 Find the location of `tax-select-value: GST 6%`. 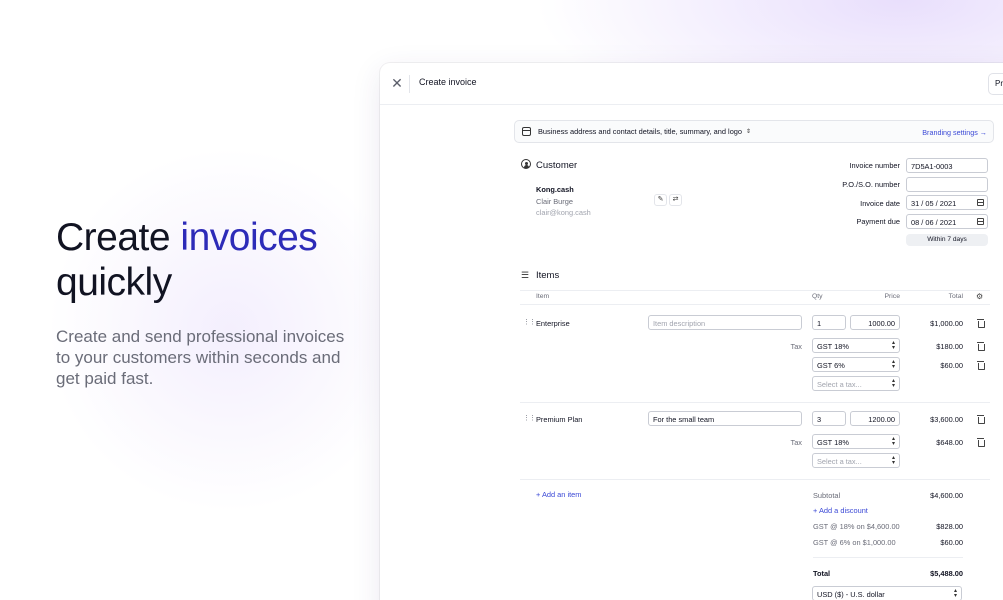

tax-select-value: GST 6% is located at coordinates (831, 365).